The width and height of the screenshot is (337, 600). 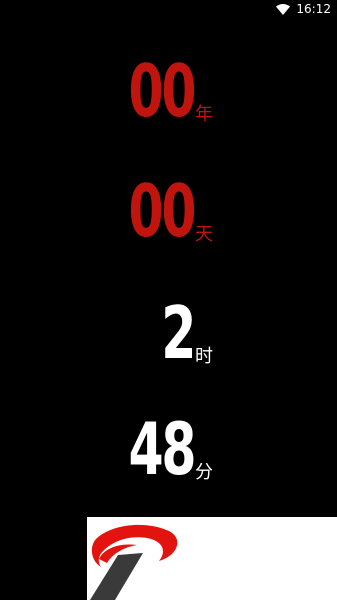 What do you see at coordinates (212, 558) in the screenshot?
I see `logo-banner` at bounding box center [212, 558].